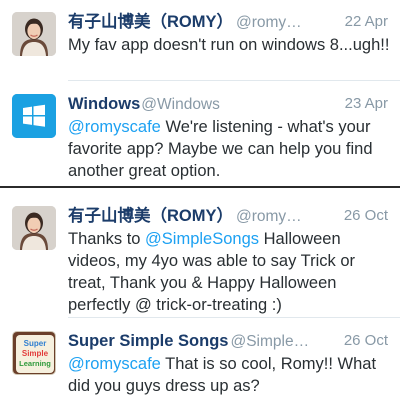 This screenshot has height=400, width=400. I want to click on tweet-text-content: Thanks to, so click(107, 239).